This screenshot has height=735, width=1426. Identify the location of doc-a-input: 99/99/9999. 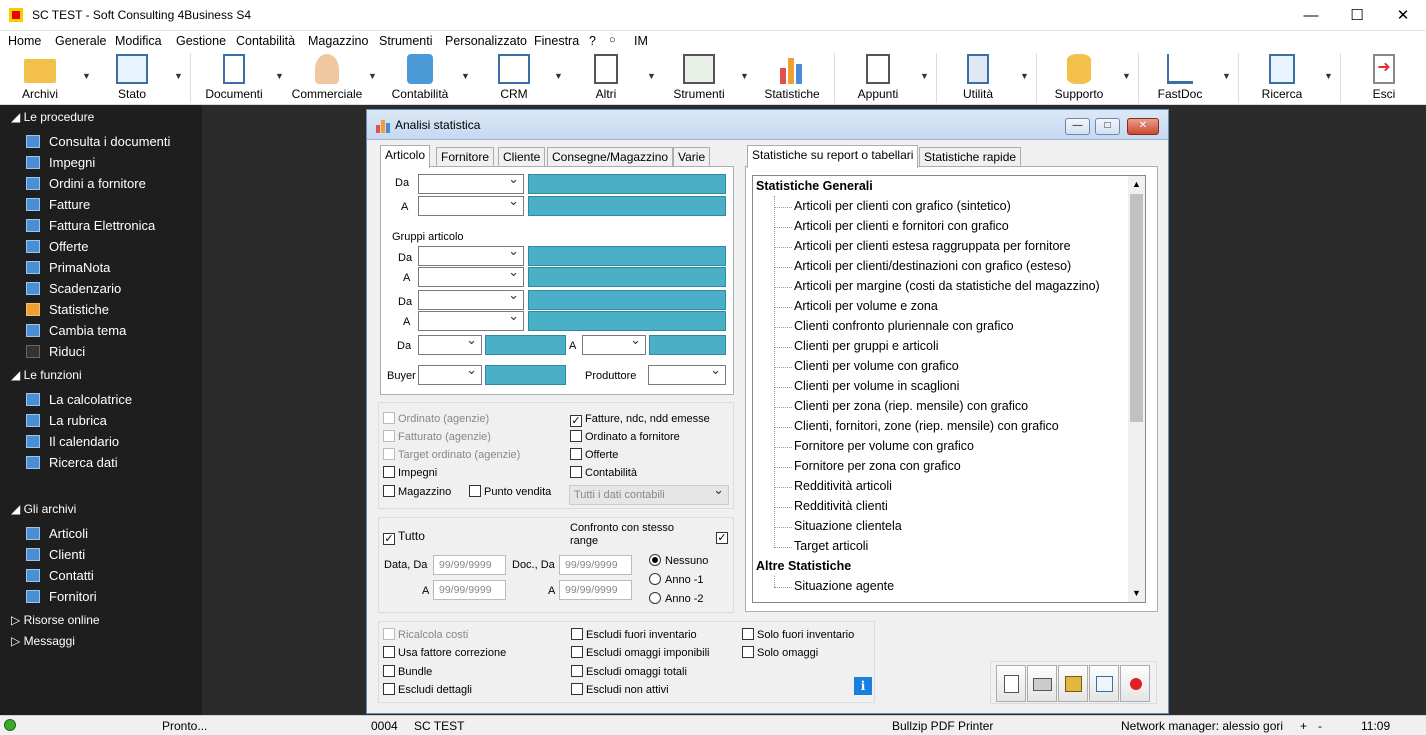
(595, 590).